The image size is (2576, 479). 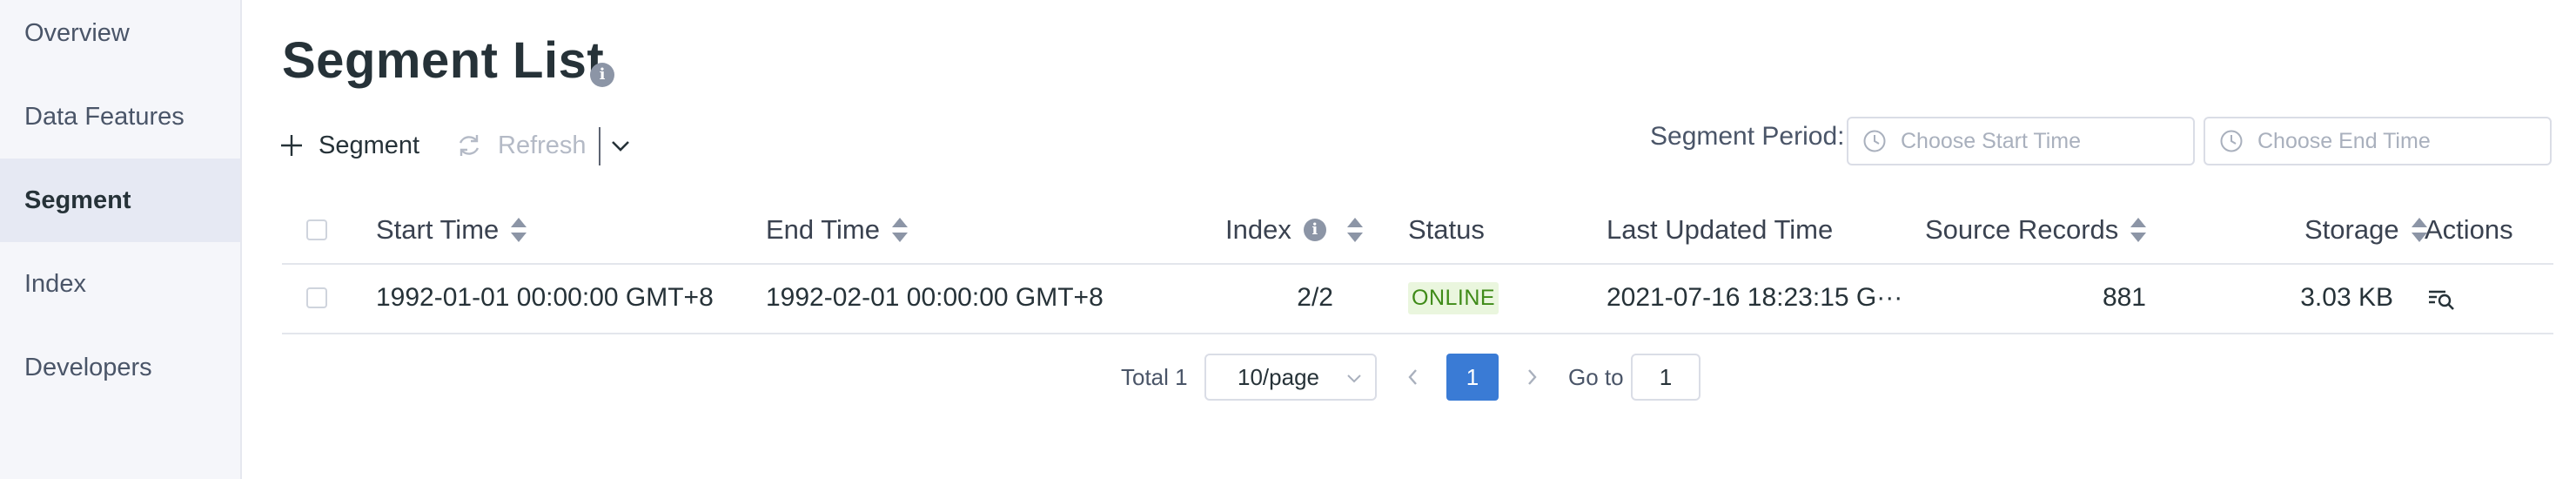 What do you see at coordinates (1154, 376) in the screenshot?
I see `pagination-total: Total 1` at bounding box center [1154, 376].